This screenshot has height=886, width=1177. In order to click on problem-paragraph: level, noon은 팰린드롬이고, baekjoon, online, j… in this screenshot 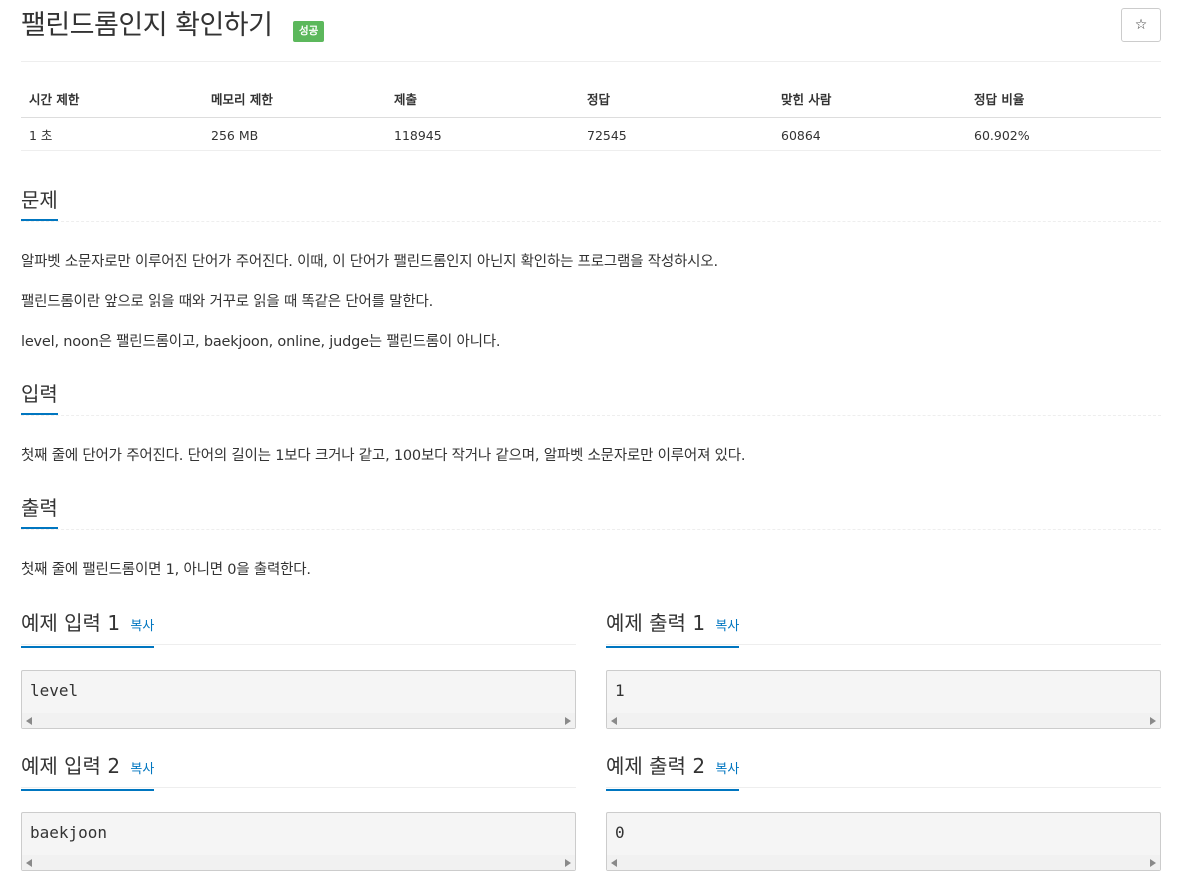, I will do `click(261, 342)`.